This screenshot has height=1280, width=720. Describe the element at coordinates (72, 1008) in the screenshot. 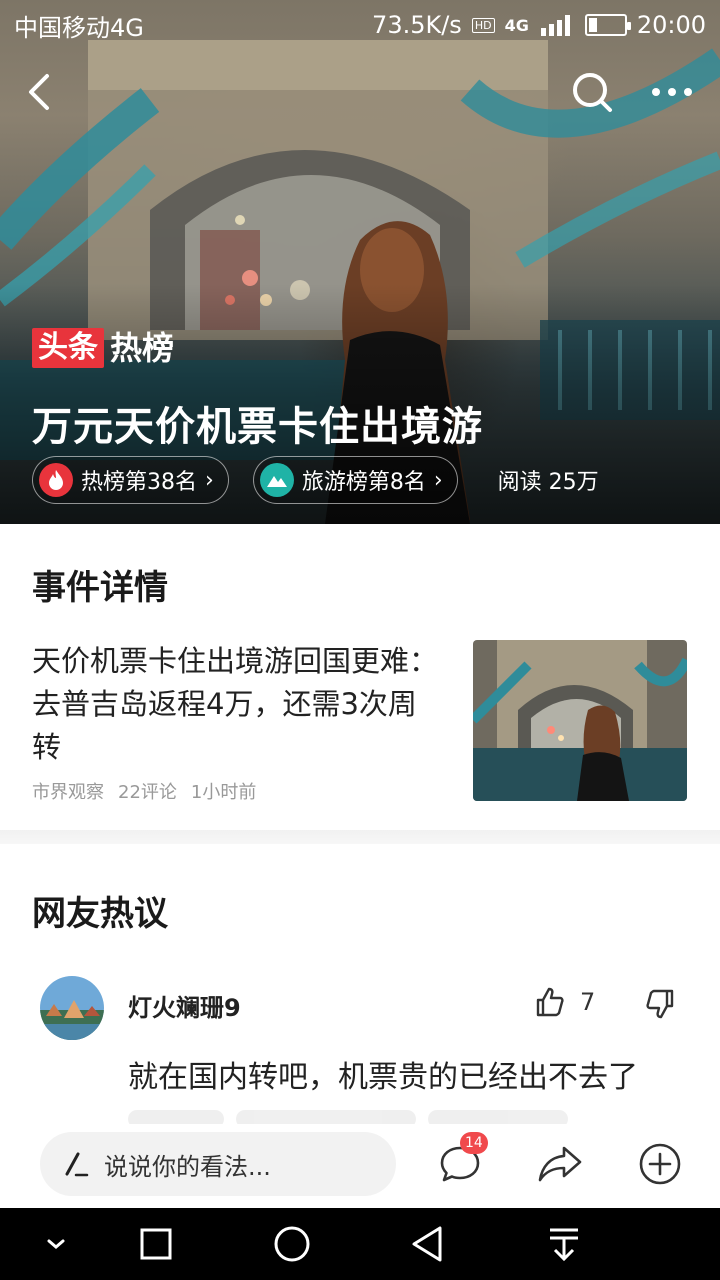

I see `avatar` at that location.